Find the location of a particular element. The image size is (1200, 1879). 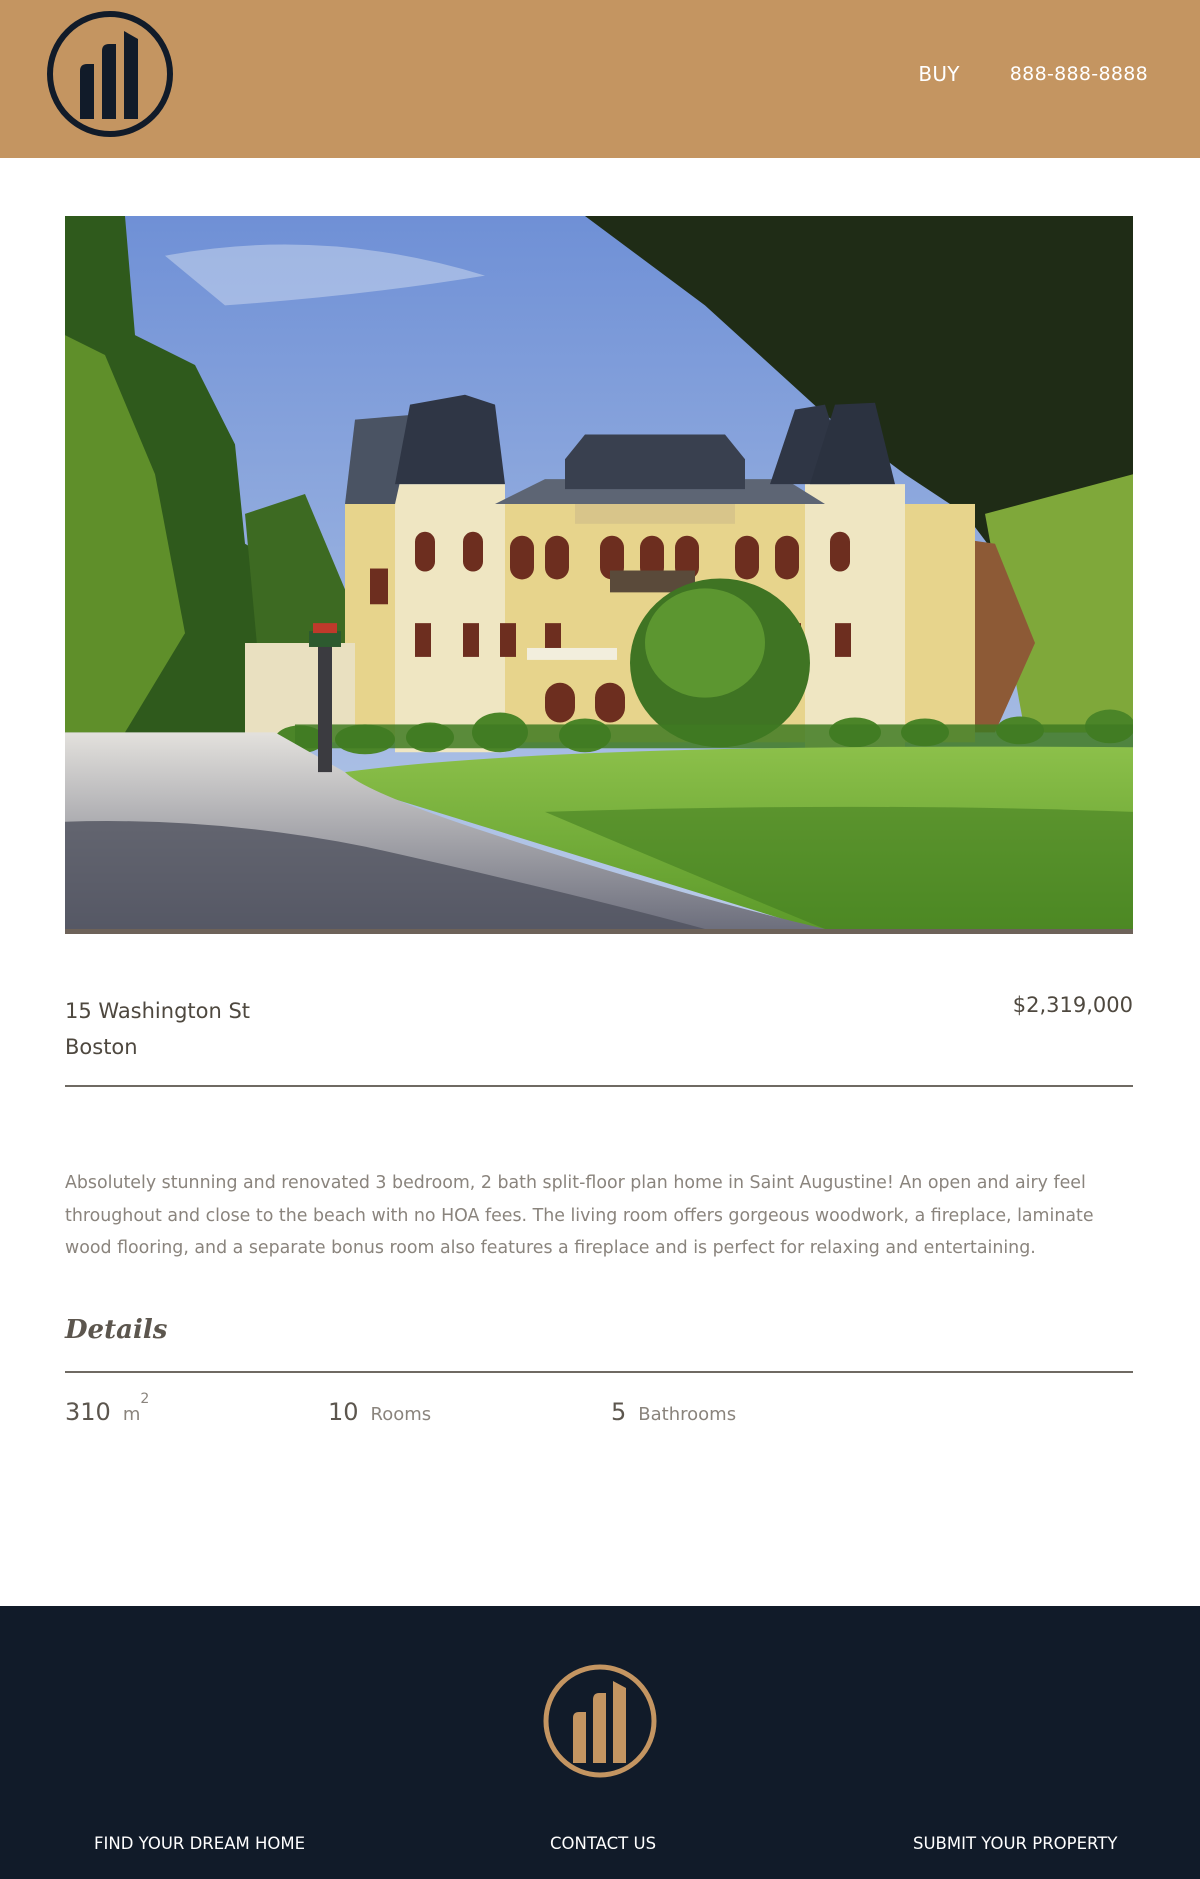

address-street: 15 Washington St is located at coordinates (158, 1011).